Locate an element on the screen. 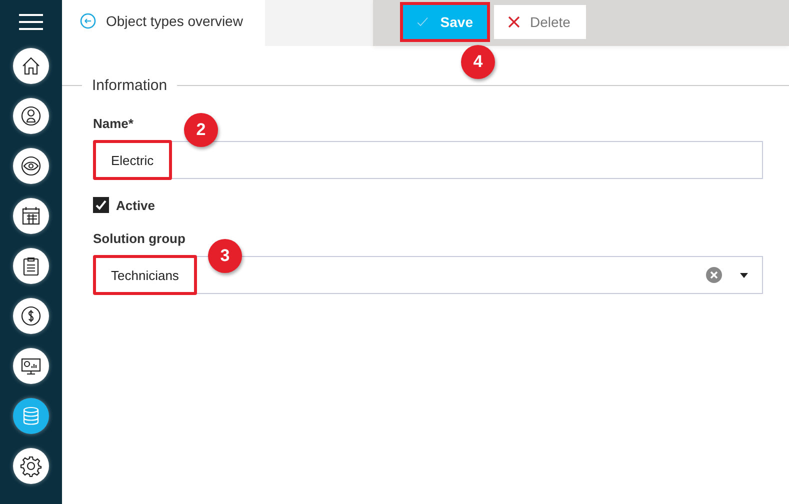  person-icon is located at coordinates (31, 116).